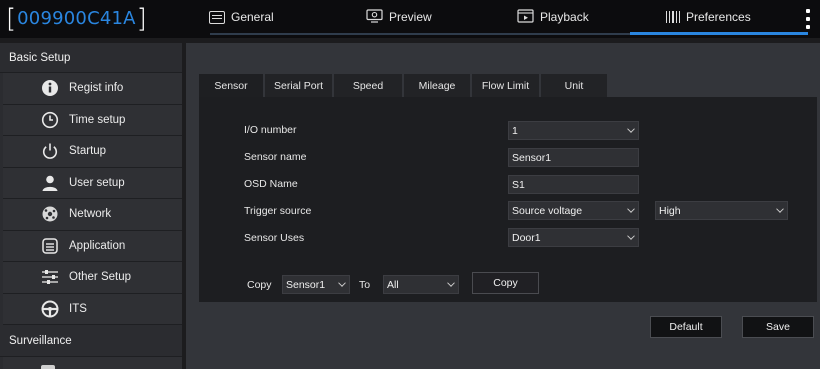 The width and height of the screenshot is (820, 369). What do you see at coordinates (515, 130) in the screenshot?
I see `io-number-value: 1` at bounding box center [515, 130].